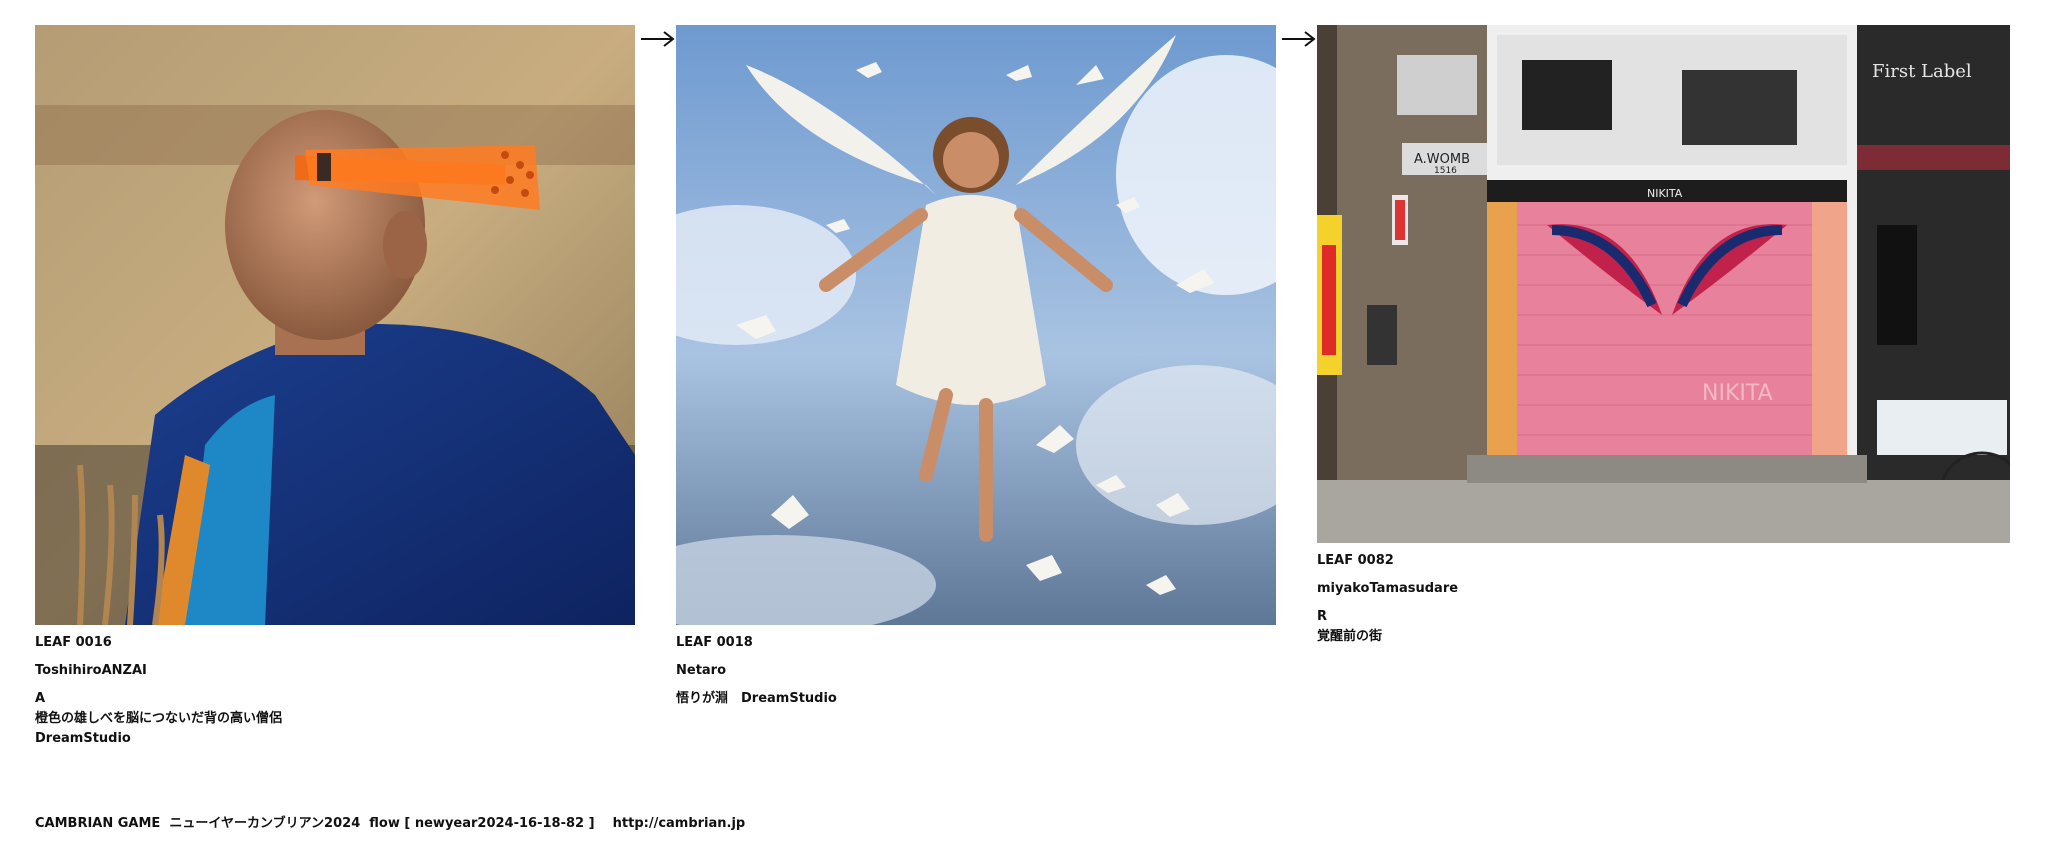 This screenshot has width=2045, height=847. I want to click on leaf-mark: A, so click(40, 698).